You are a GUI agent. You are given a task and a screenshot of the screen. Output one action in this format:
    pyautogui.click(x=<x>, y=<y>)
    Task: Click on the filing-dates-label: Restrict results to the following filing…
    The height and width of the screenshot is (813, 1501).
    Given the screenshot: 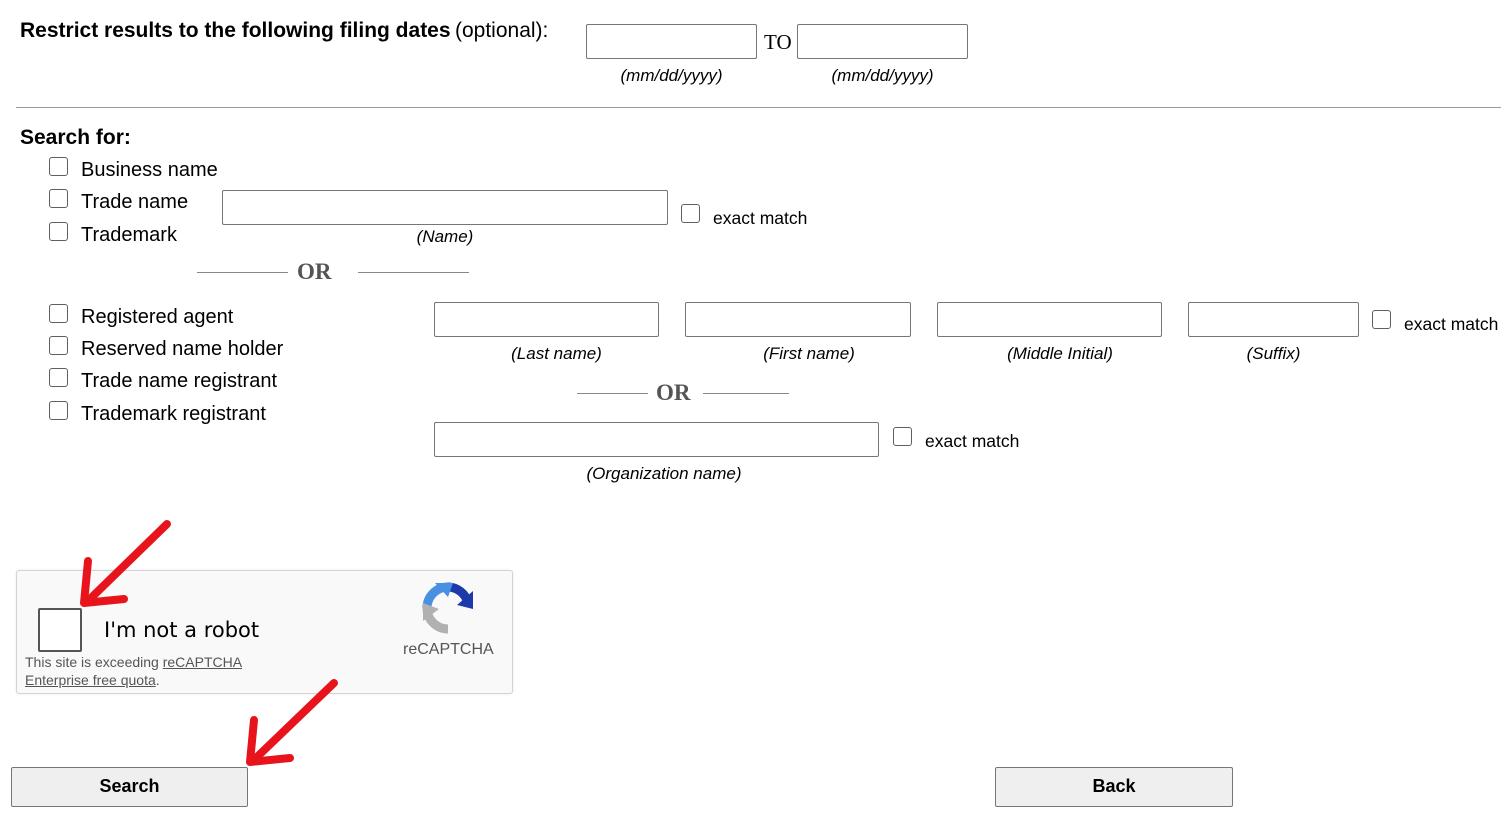 What is the action you would take?
    pyautogui.click(x=284, y=31)
    